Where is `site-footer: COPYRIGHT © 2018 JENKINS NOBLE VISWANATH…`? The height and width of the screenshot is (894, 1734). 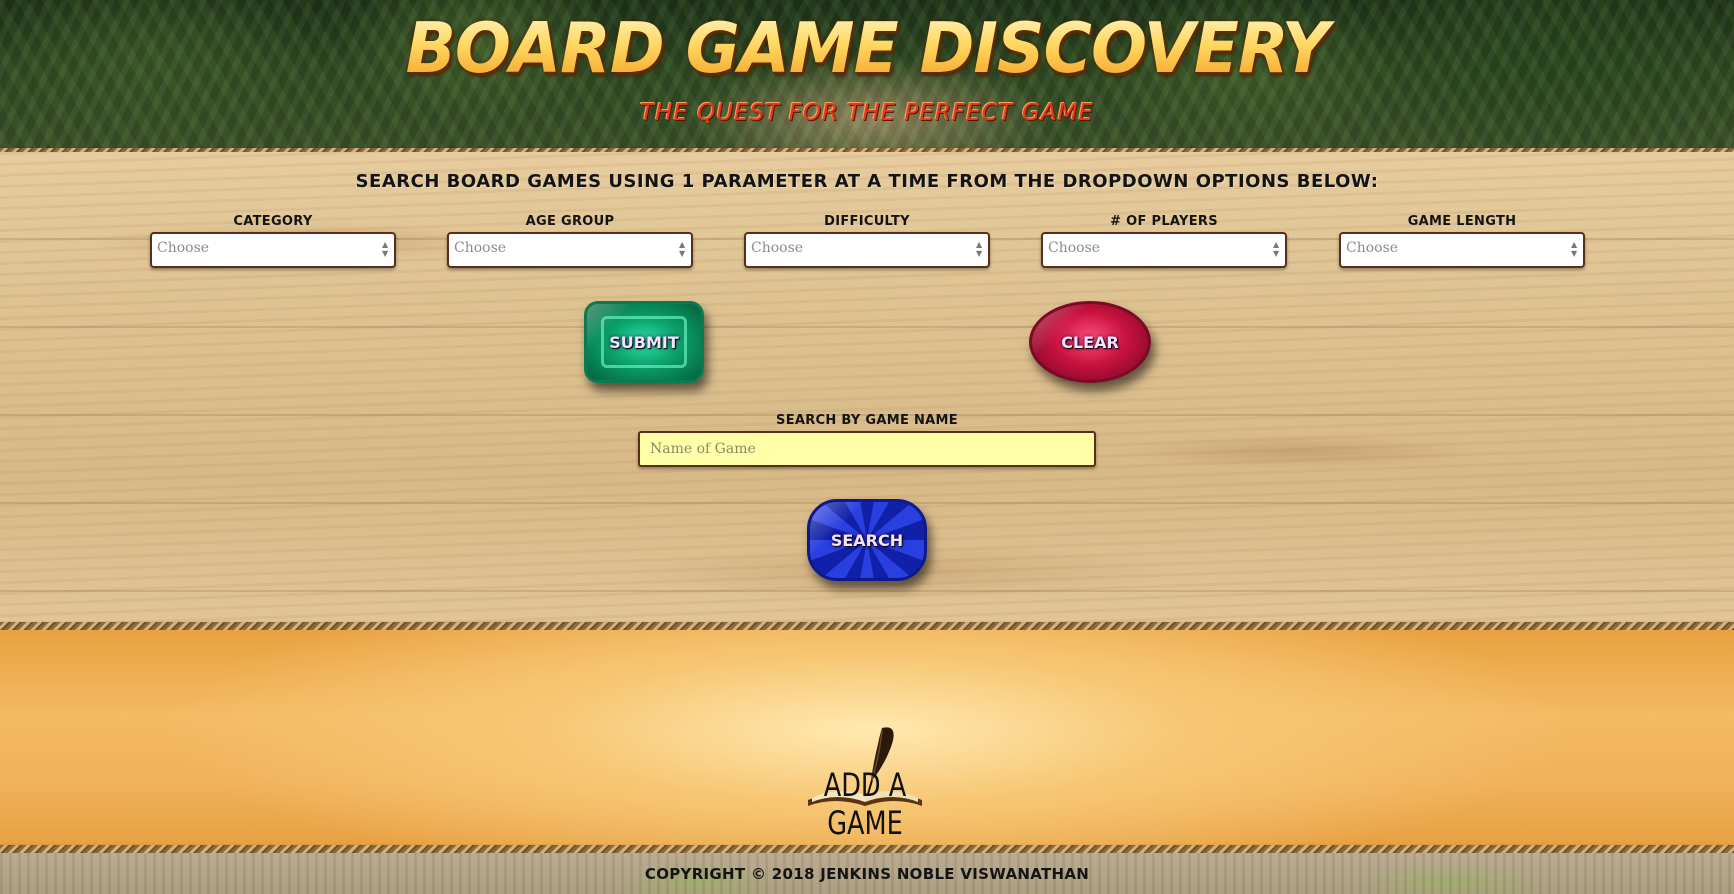
site-footer: COPYRIGHT © 2018 JENKINS NOBLE VISWANATH… is located at coordinates (867, 873).